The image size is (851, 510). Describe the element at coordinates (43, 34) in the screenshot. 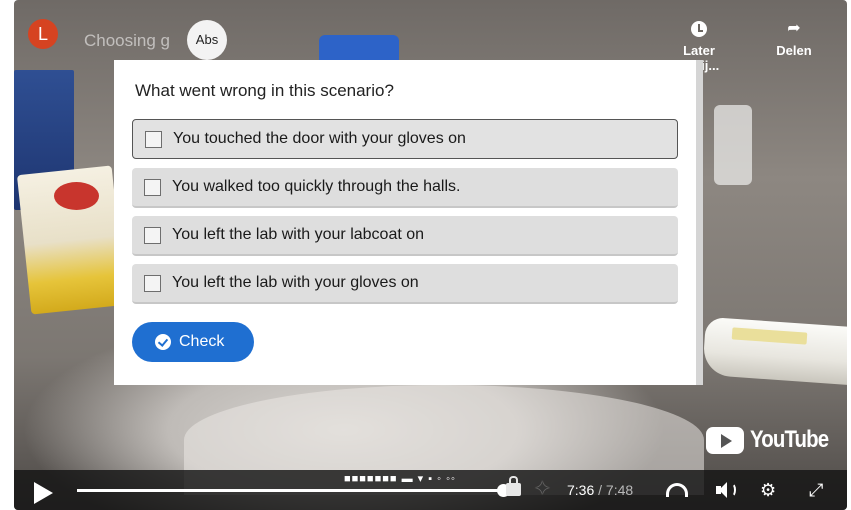

I see `channel-avatar: L` at that location.